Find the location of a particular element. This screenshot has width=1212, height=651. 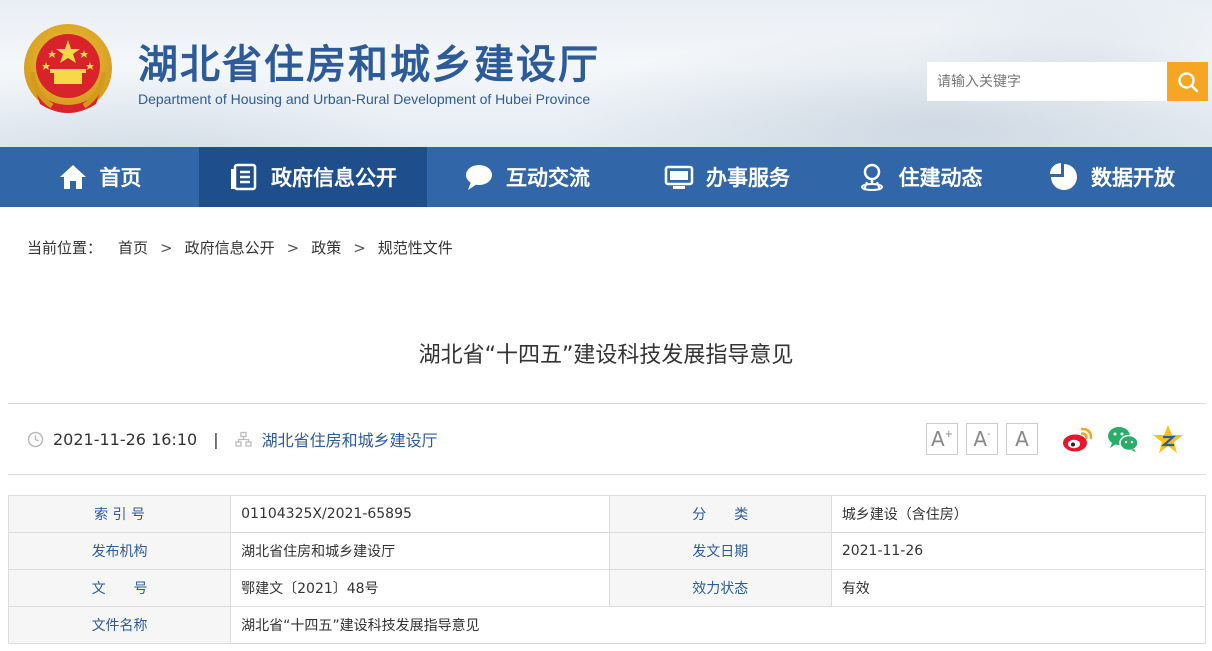

breadcrumb-prefix: 当前位置： is located at coordinates (65, 248).